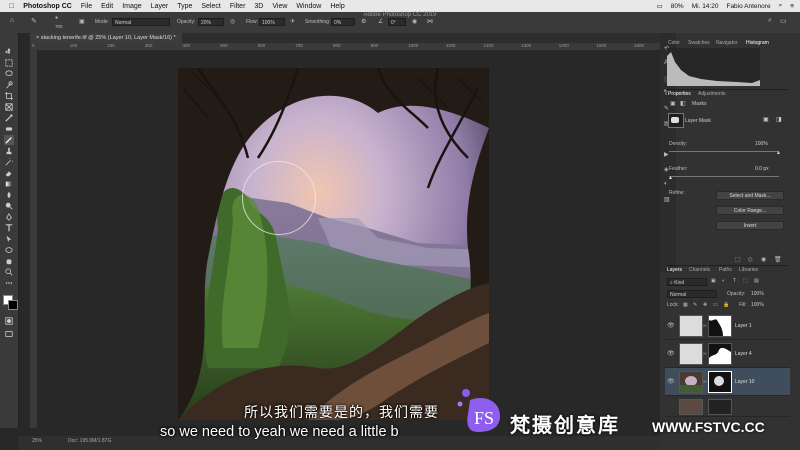  I want to click on properties-panel-icon: ◈, so click(666, 169).